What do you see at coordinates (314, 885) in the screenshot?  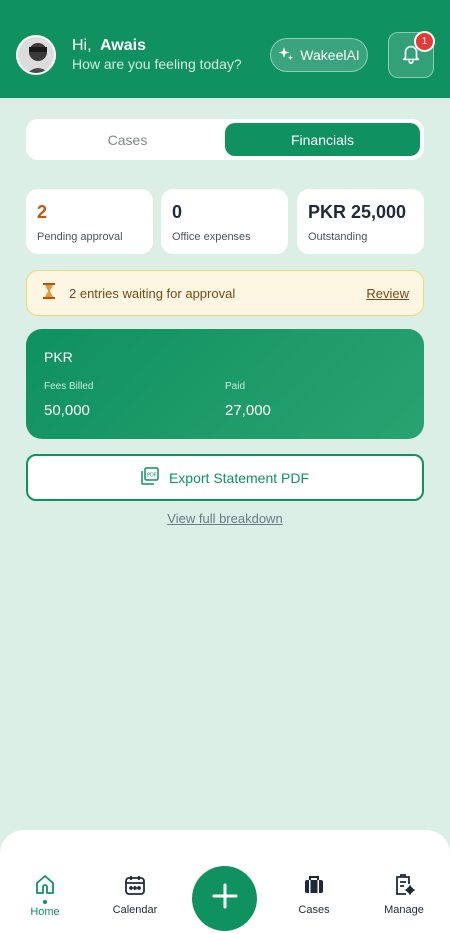 I see `briefcase-icon` at bounding box center [314, 885].